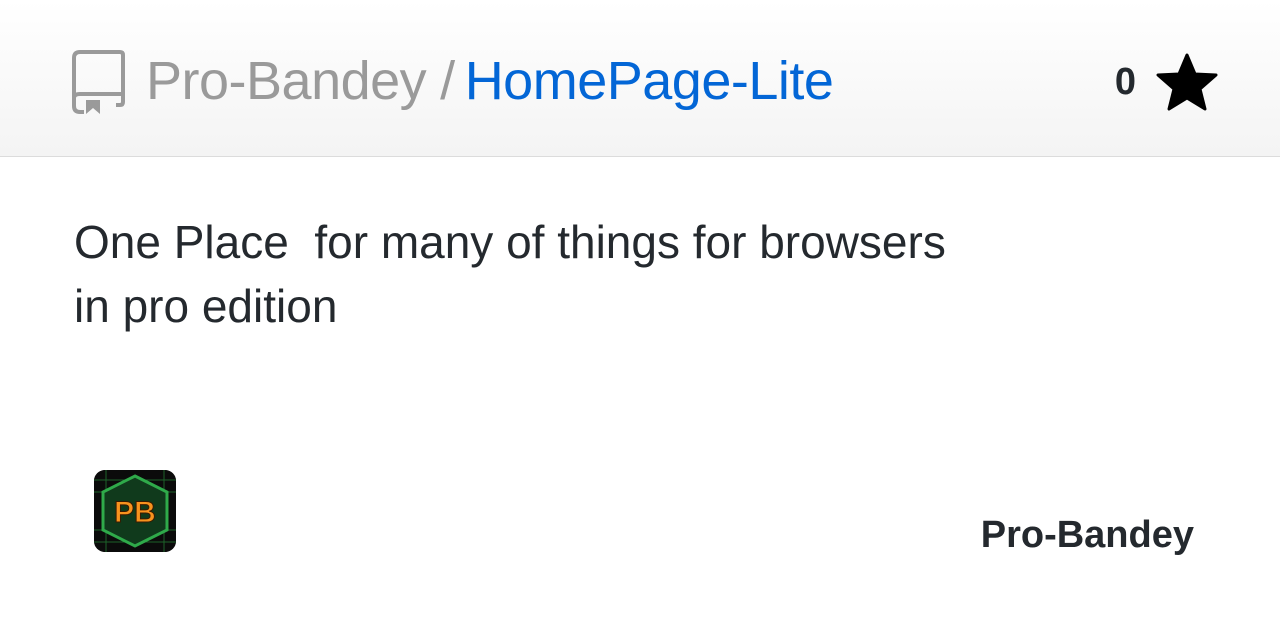 This screenshot has width=1280, height=640. I want to click on avatar-logo: PB, so click(135, 511).